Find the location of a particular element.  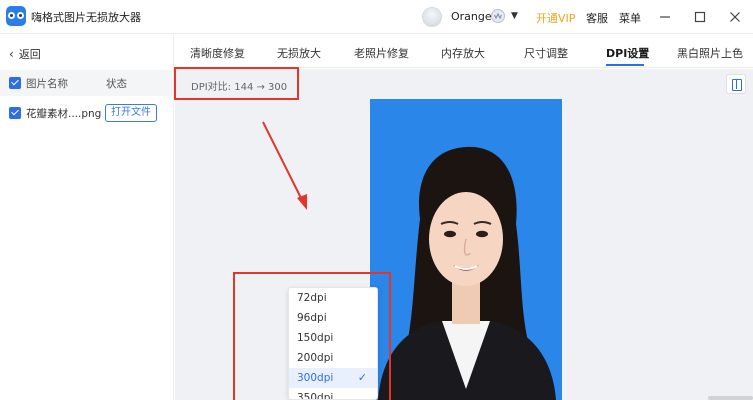

vip-badge-icon is located at coordinates (498, 16).